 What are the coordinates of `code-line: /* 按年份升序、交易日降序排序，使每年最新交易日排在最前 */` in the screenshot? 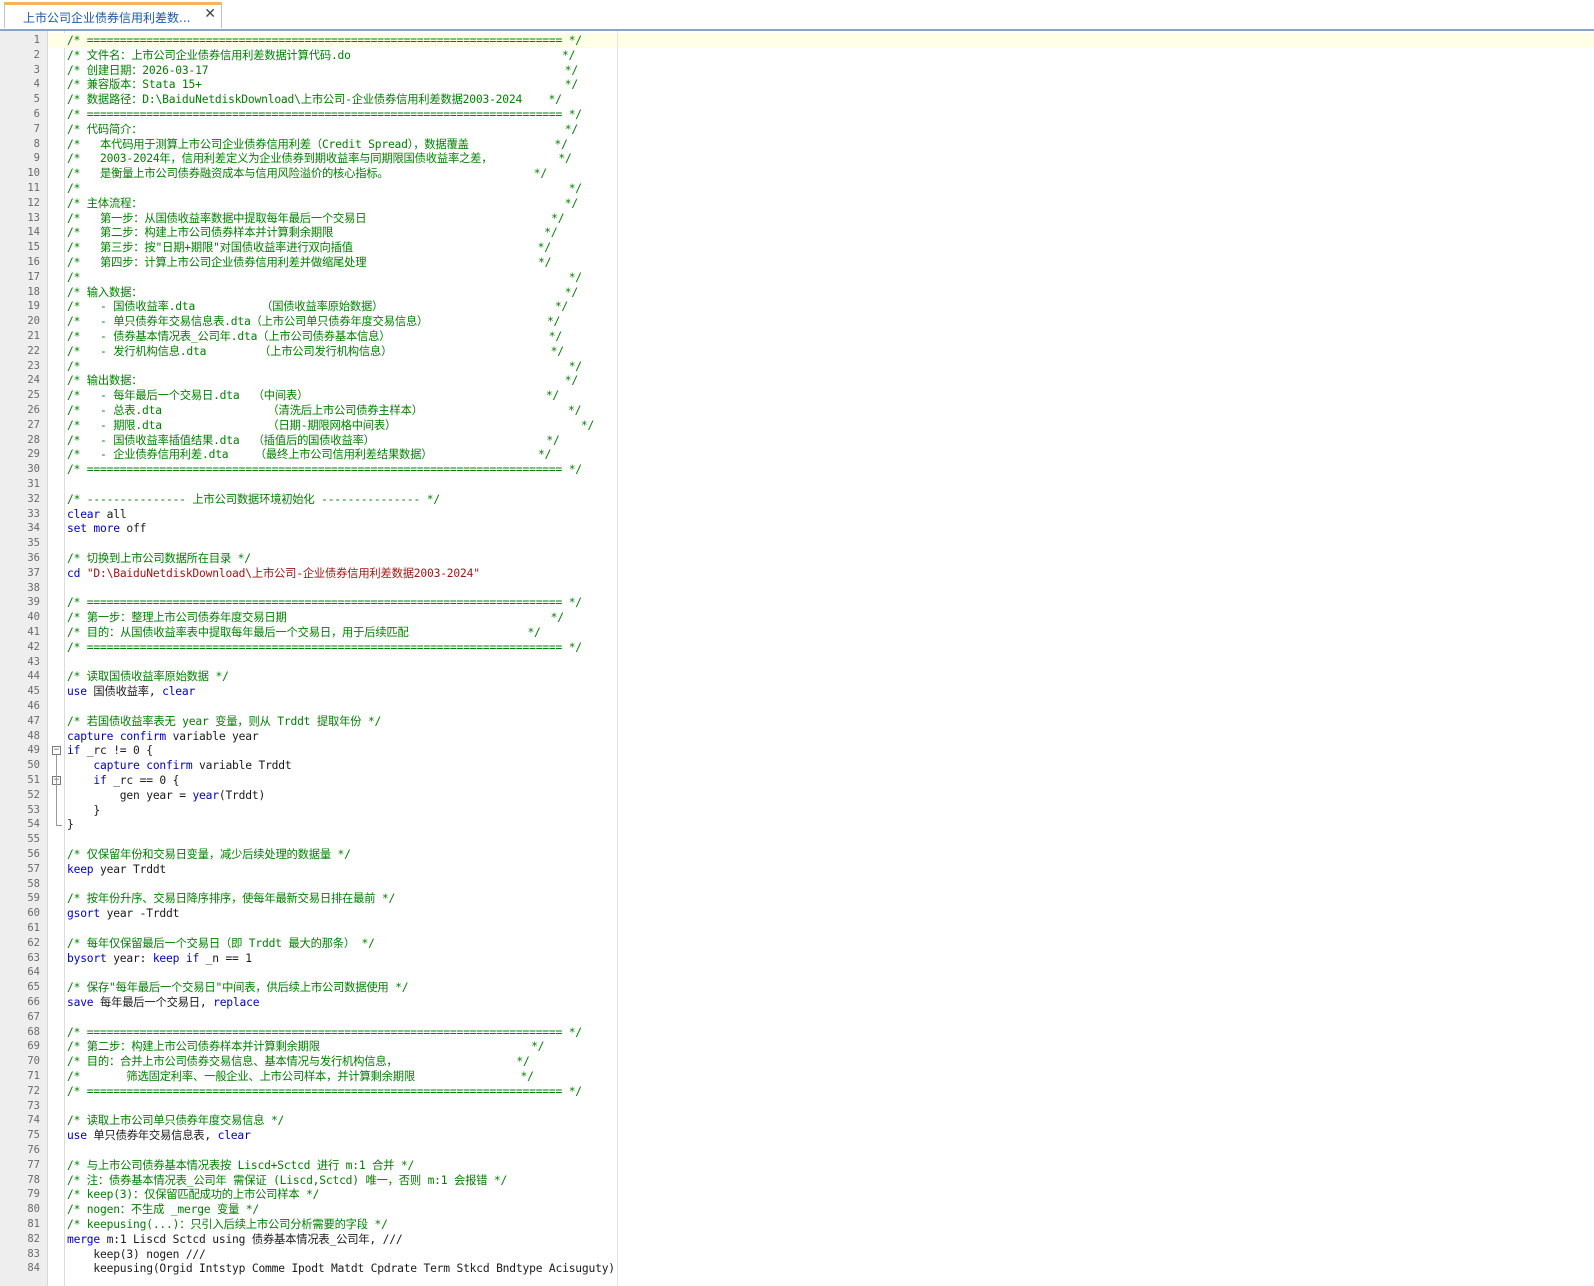 It's located at (231, 898).